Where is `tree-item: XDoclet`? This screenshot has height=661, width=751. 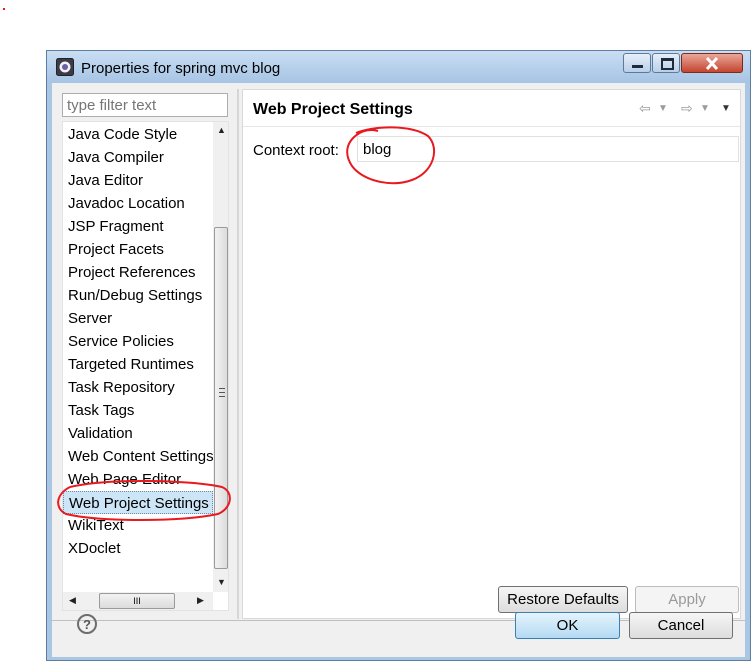
tree-item: XDoclet is located at coordinates (138, 548).